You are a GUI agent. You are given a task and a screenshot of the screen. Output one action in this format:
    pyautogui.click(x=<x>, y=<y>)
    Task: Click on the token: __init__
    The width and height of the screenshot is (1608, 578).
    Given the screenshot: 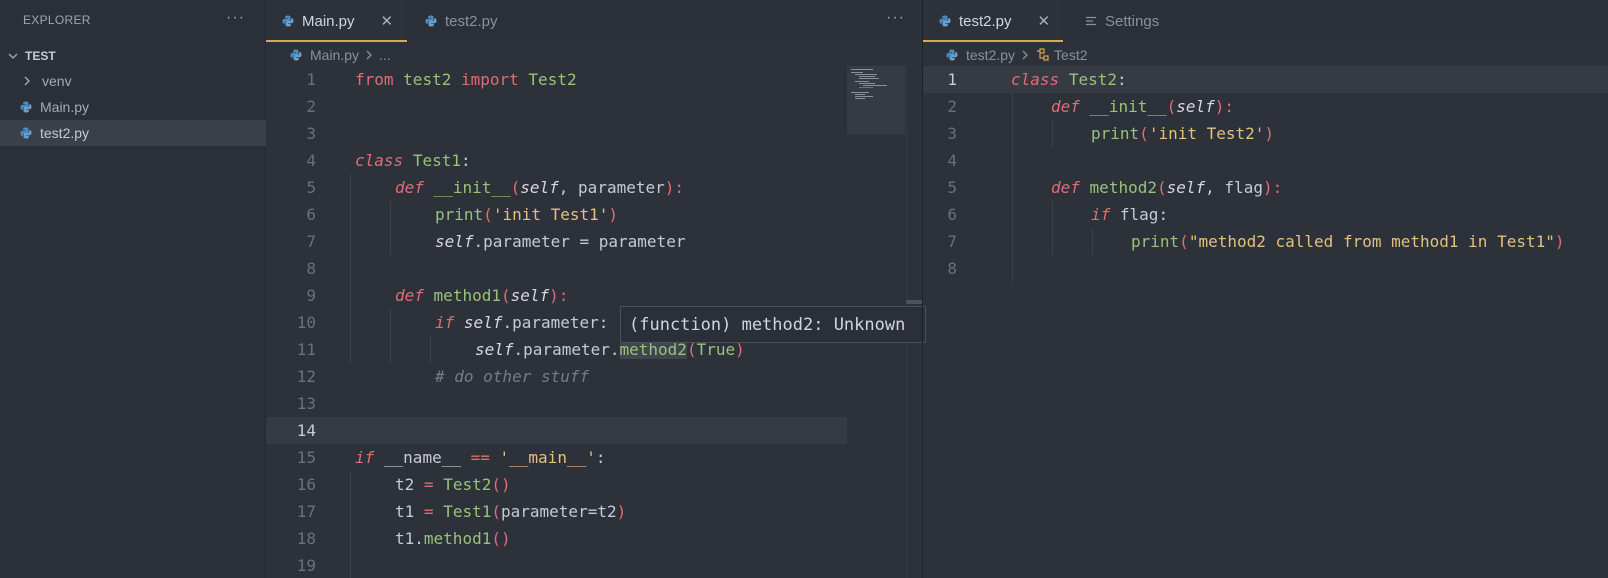 What is the action you would take?
    pyautogui.click(x=1128, y=106)
    